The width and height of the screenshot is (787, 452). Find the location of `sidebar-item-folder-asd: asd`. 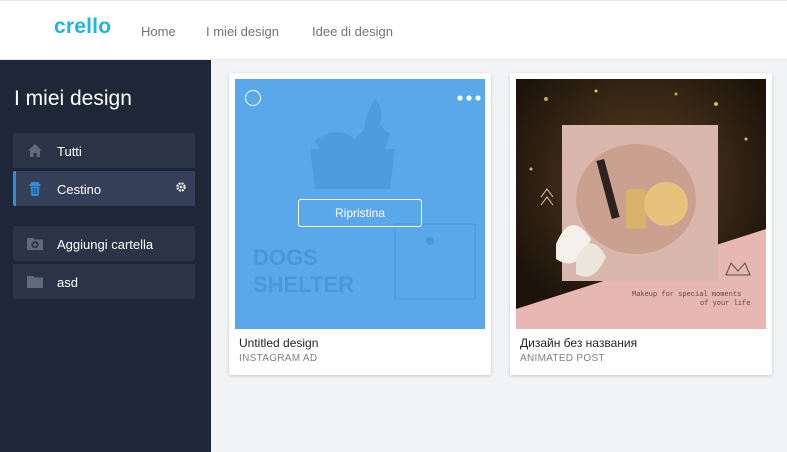

sidebar-item-folder-asd: asd is located at coordinates (104, 281).